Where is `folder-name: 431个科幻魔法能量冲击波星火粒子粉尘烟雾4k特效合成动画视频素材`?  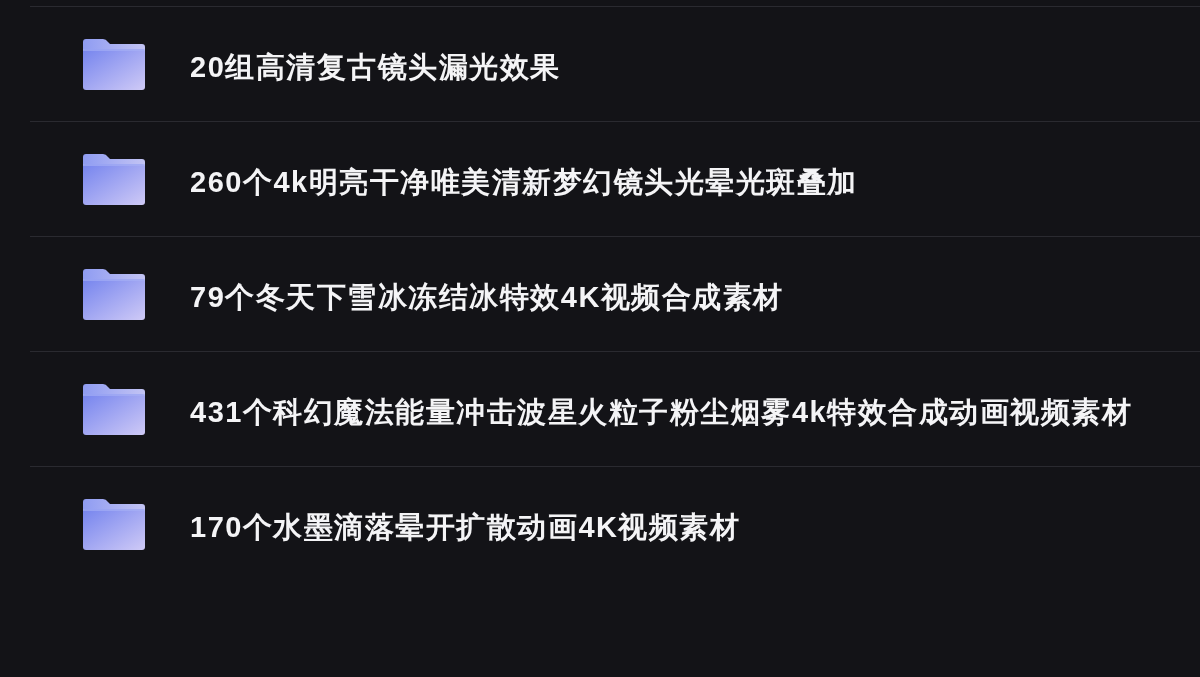
folder-name: 431个科幻魔法能量冲击波星火粒子粉尘烟雾4k特效合成动画视频素材 is located at coordinates (661, 412).